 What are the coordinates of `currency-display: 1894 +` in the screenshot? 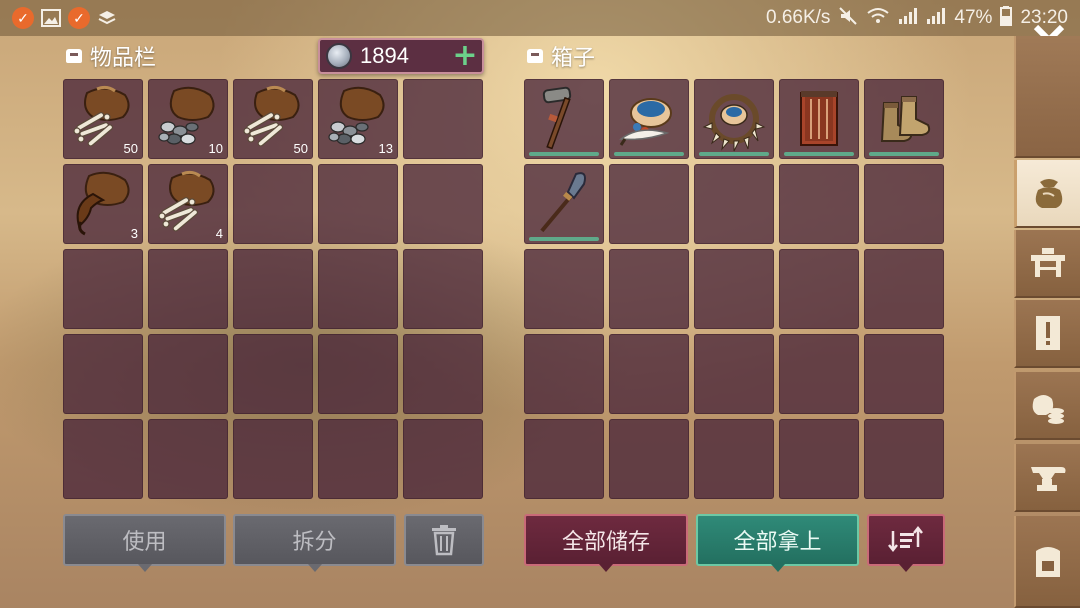 It's located at (401, 56).